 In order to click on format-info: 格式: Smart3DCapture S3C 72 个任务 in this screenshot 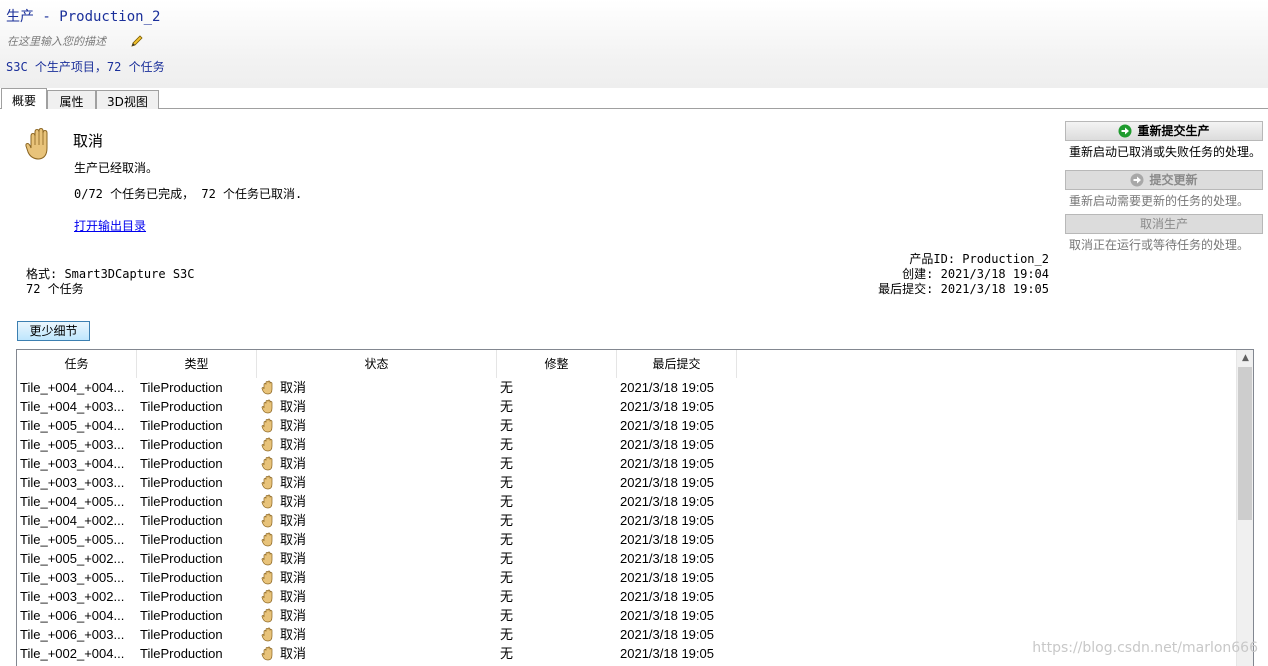, I will do `click(110, 282)`.